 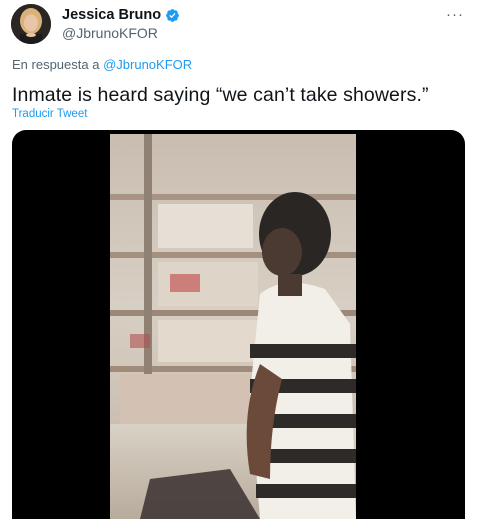 What do you see at coordinates (111, 15) in the screenshot?
I see `author-name-text: Jessica Bruno` at bounding box center [111, 15].